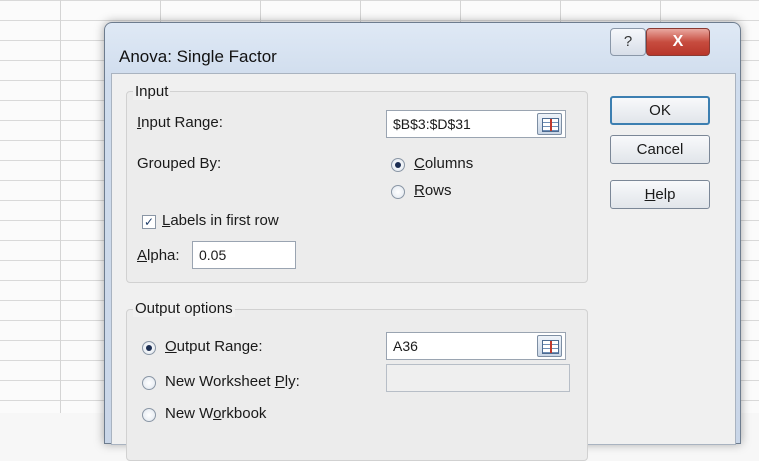 This screenshot has width=759, height=461. Describe the element at coordinates (149, 222) in the screenshot. I see `labels-checkbox: ✓` at that location.